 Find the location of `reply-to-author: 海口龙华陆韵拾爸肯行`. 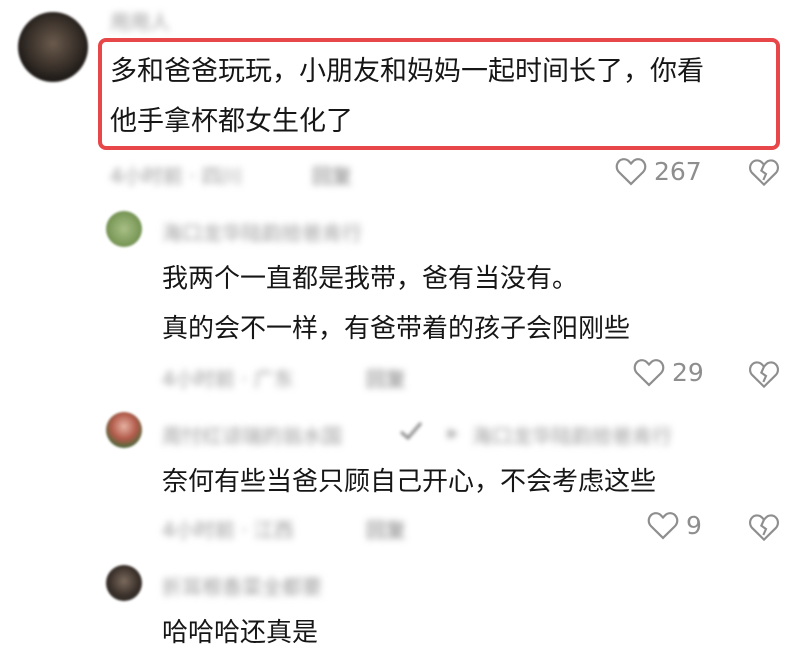

reply-to-author: 海口龙华陆韵拾爸肯行 is located at coordinates (572, 434).